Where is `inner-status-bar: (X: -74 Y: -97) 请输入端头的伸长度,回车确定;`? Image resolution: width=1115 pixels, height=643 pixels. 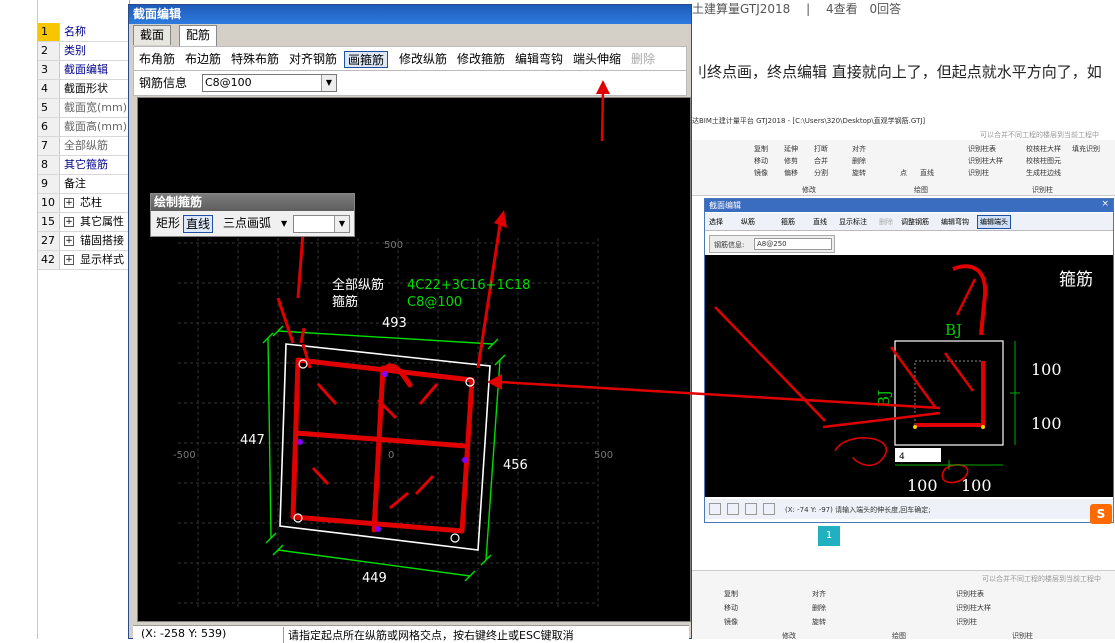
inner-status-bar: (X: -74 Y: -97) 请输入端头的伸长度,回车确定; is located at coordinates (909, 509).